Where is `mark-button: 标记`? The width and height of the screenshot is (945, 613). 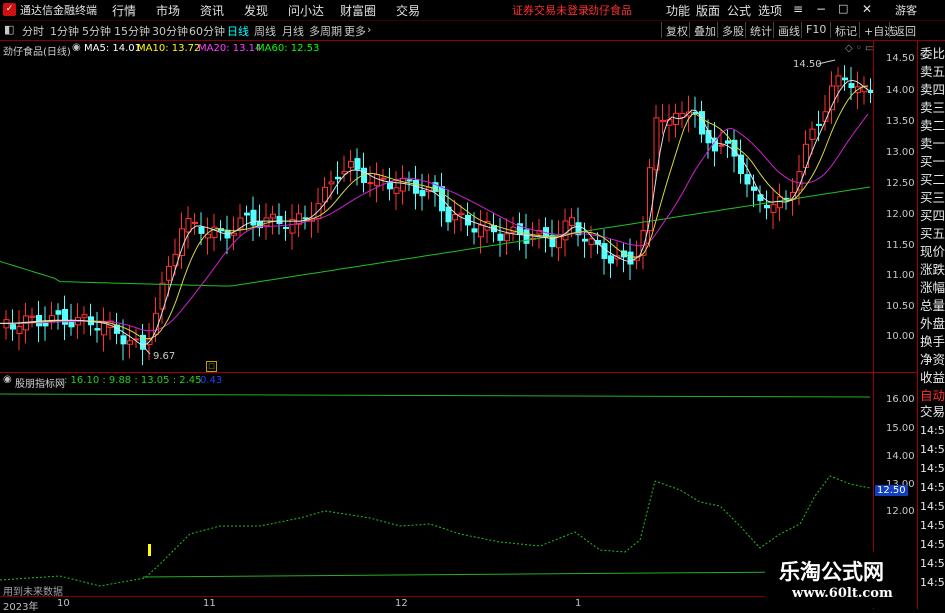 mark-button: 标记 is located at coordinates (845, 30).